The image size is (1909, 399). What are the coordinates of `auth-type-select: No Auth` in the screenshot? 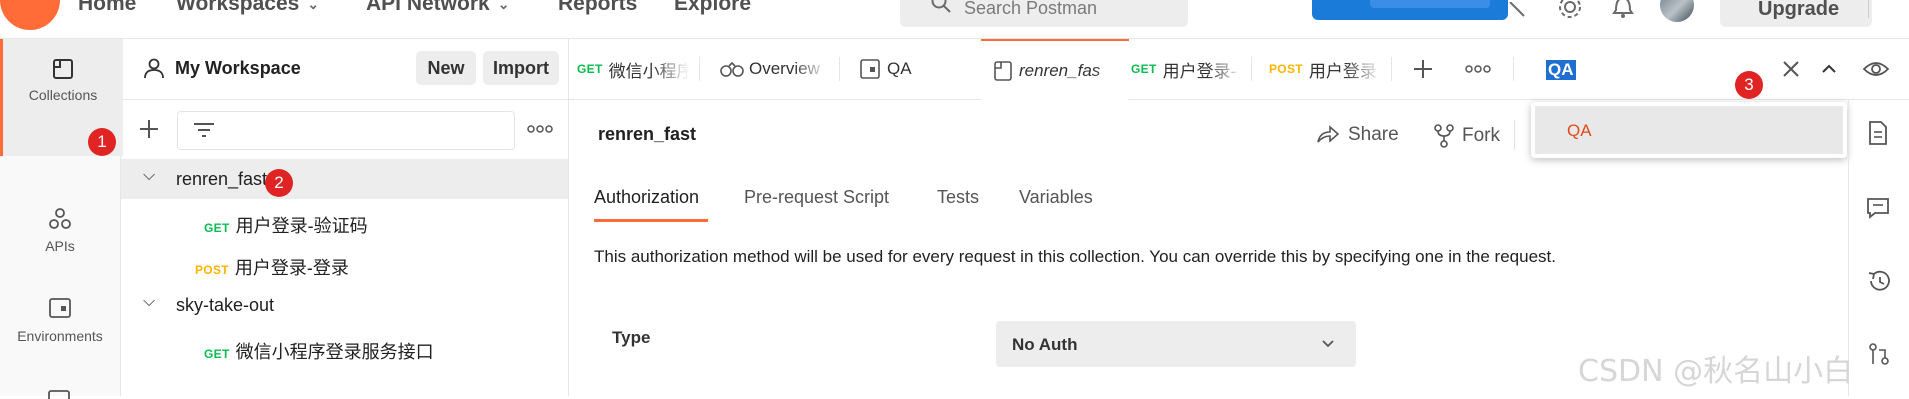 It's located at (1176, 344).